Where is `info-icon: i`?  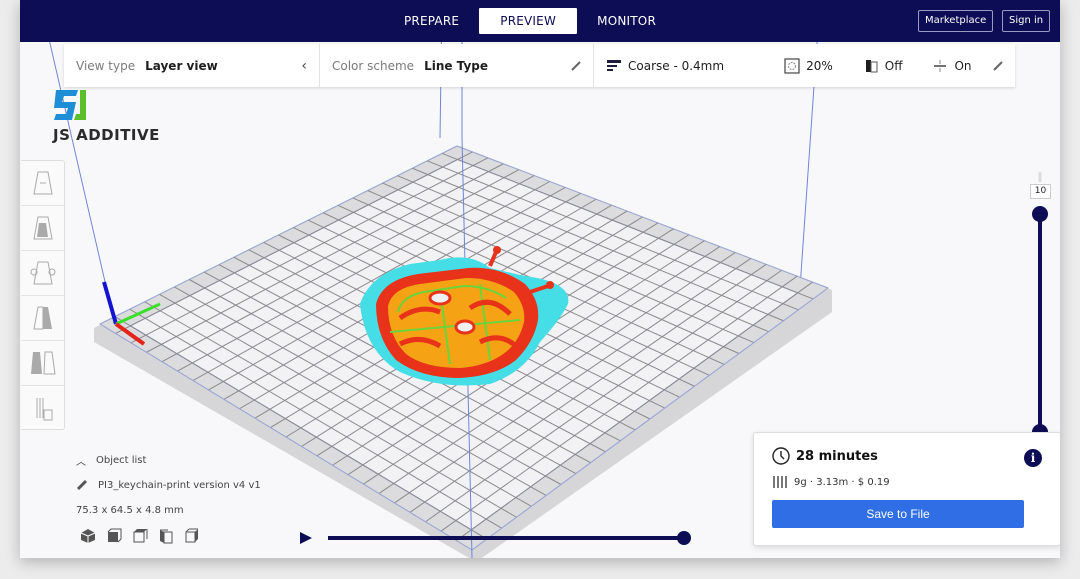 info-icon: i is located at coordinates (1033, 458).